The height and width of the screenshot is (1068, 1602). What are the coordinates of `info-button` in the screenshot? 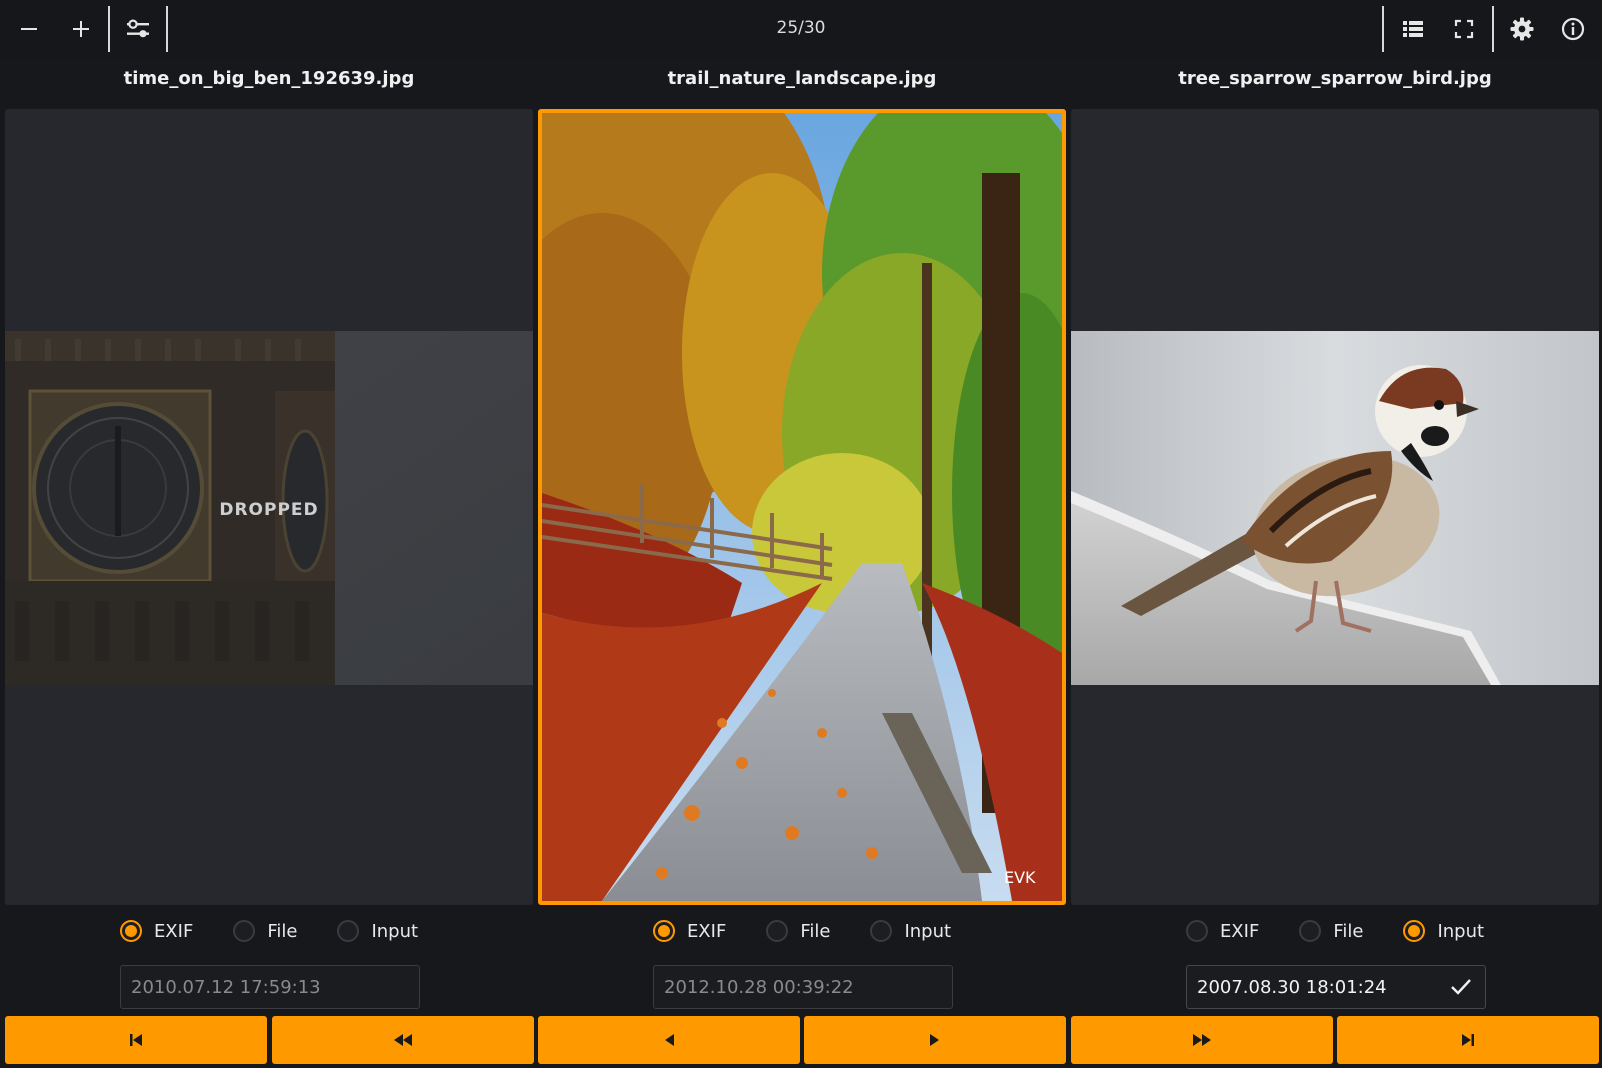 It's located at (1573, 29).